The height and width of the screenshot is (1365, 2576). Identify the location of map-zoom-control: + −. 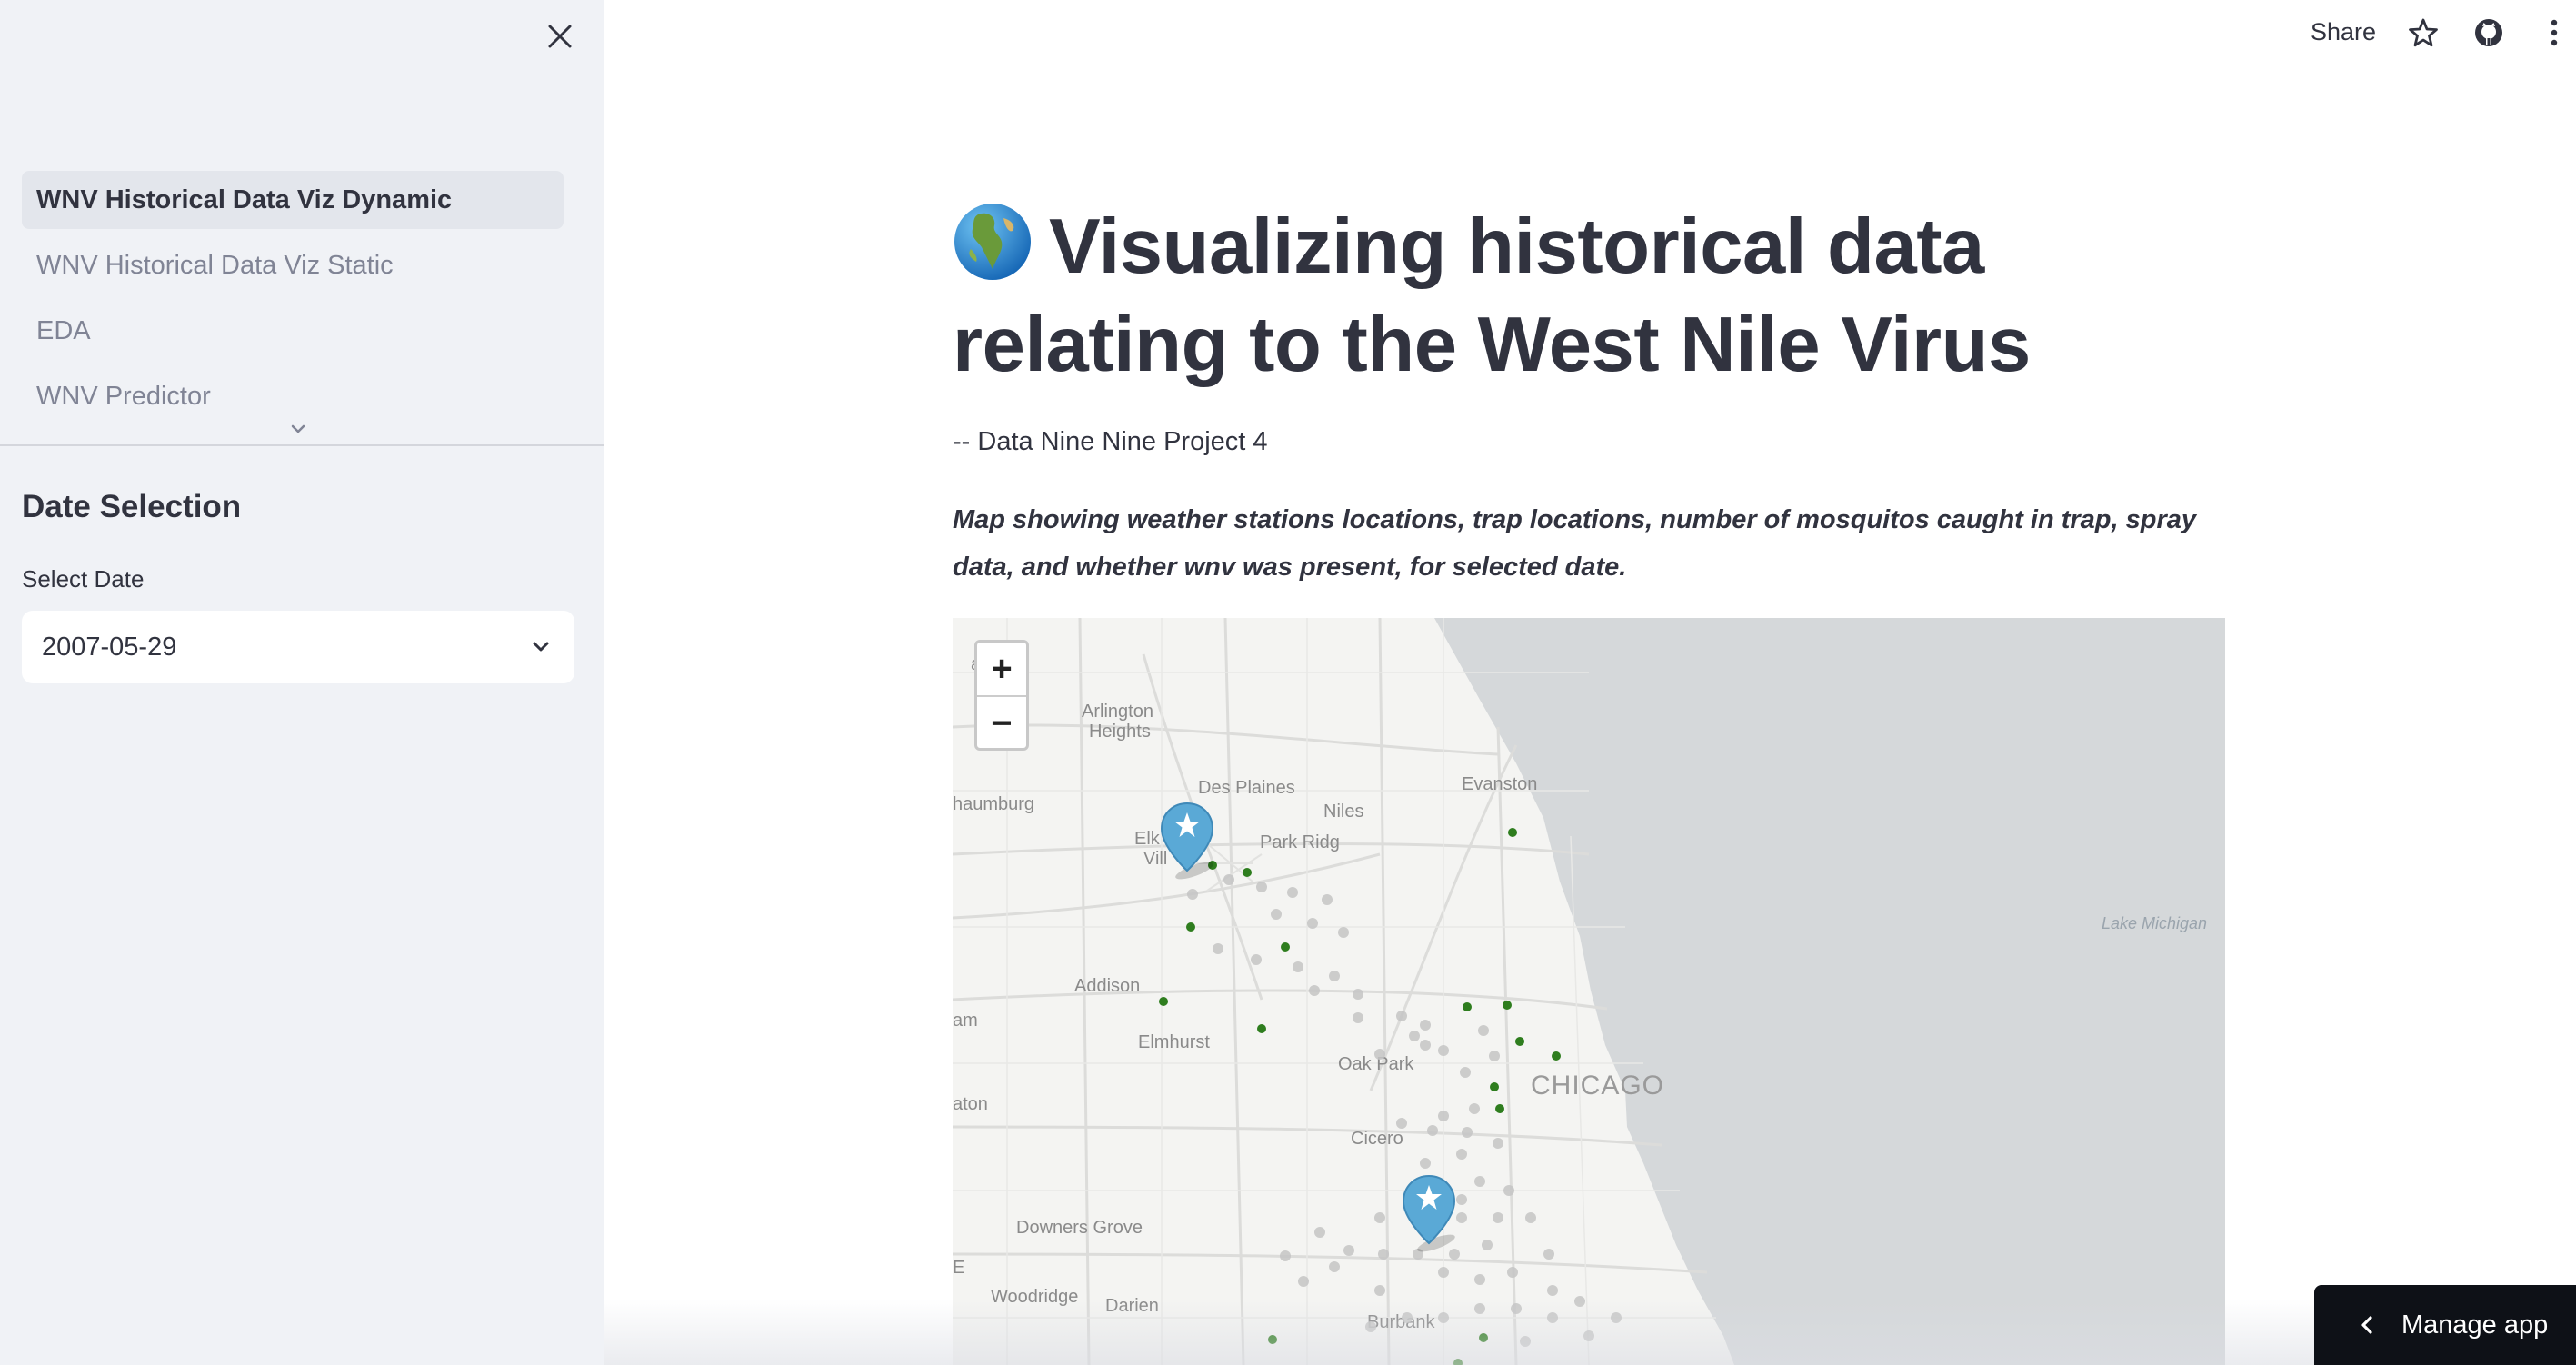
(1001, 696).